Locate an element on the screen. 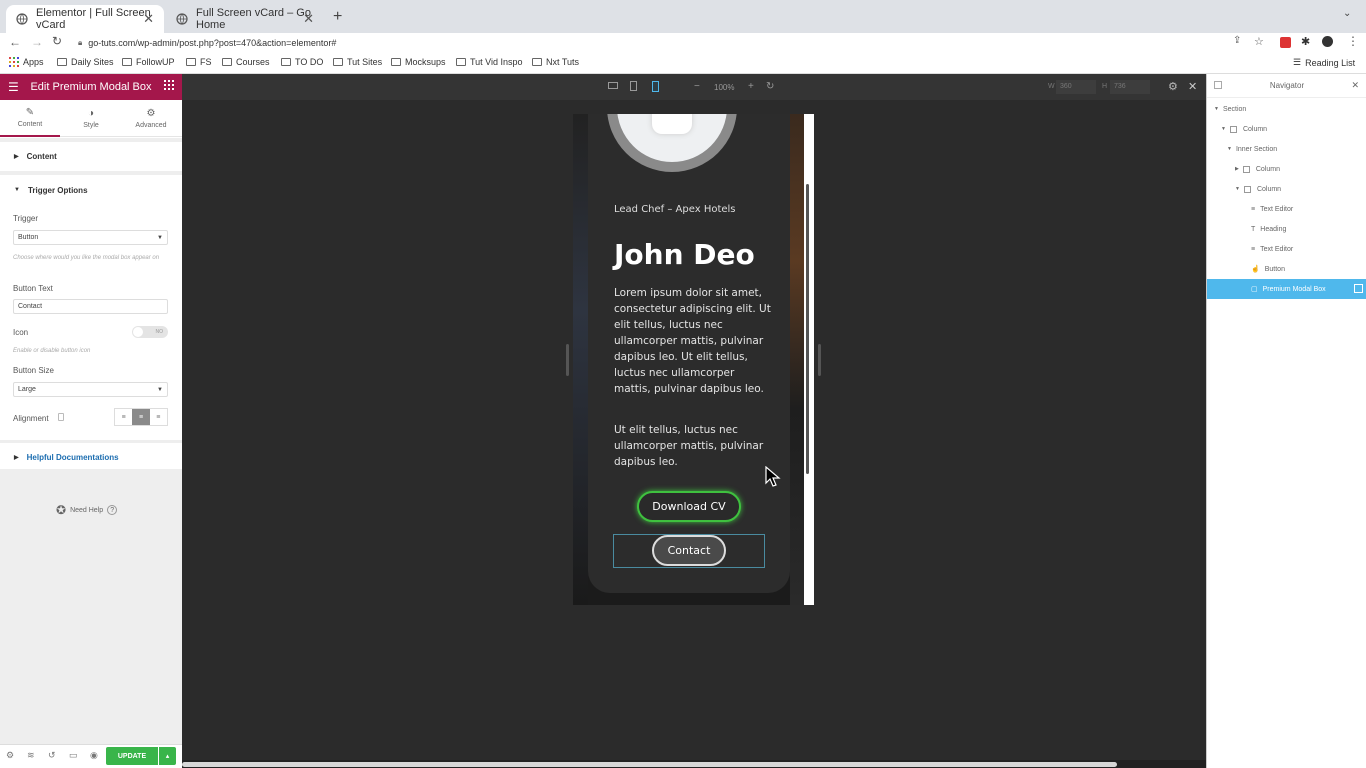 This screenshot has height=768, width=1366. bookmark-folder: Courses is located at coordinates (246, 62).